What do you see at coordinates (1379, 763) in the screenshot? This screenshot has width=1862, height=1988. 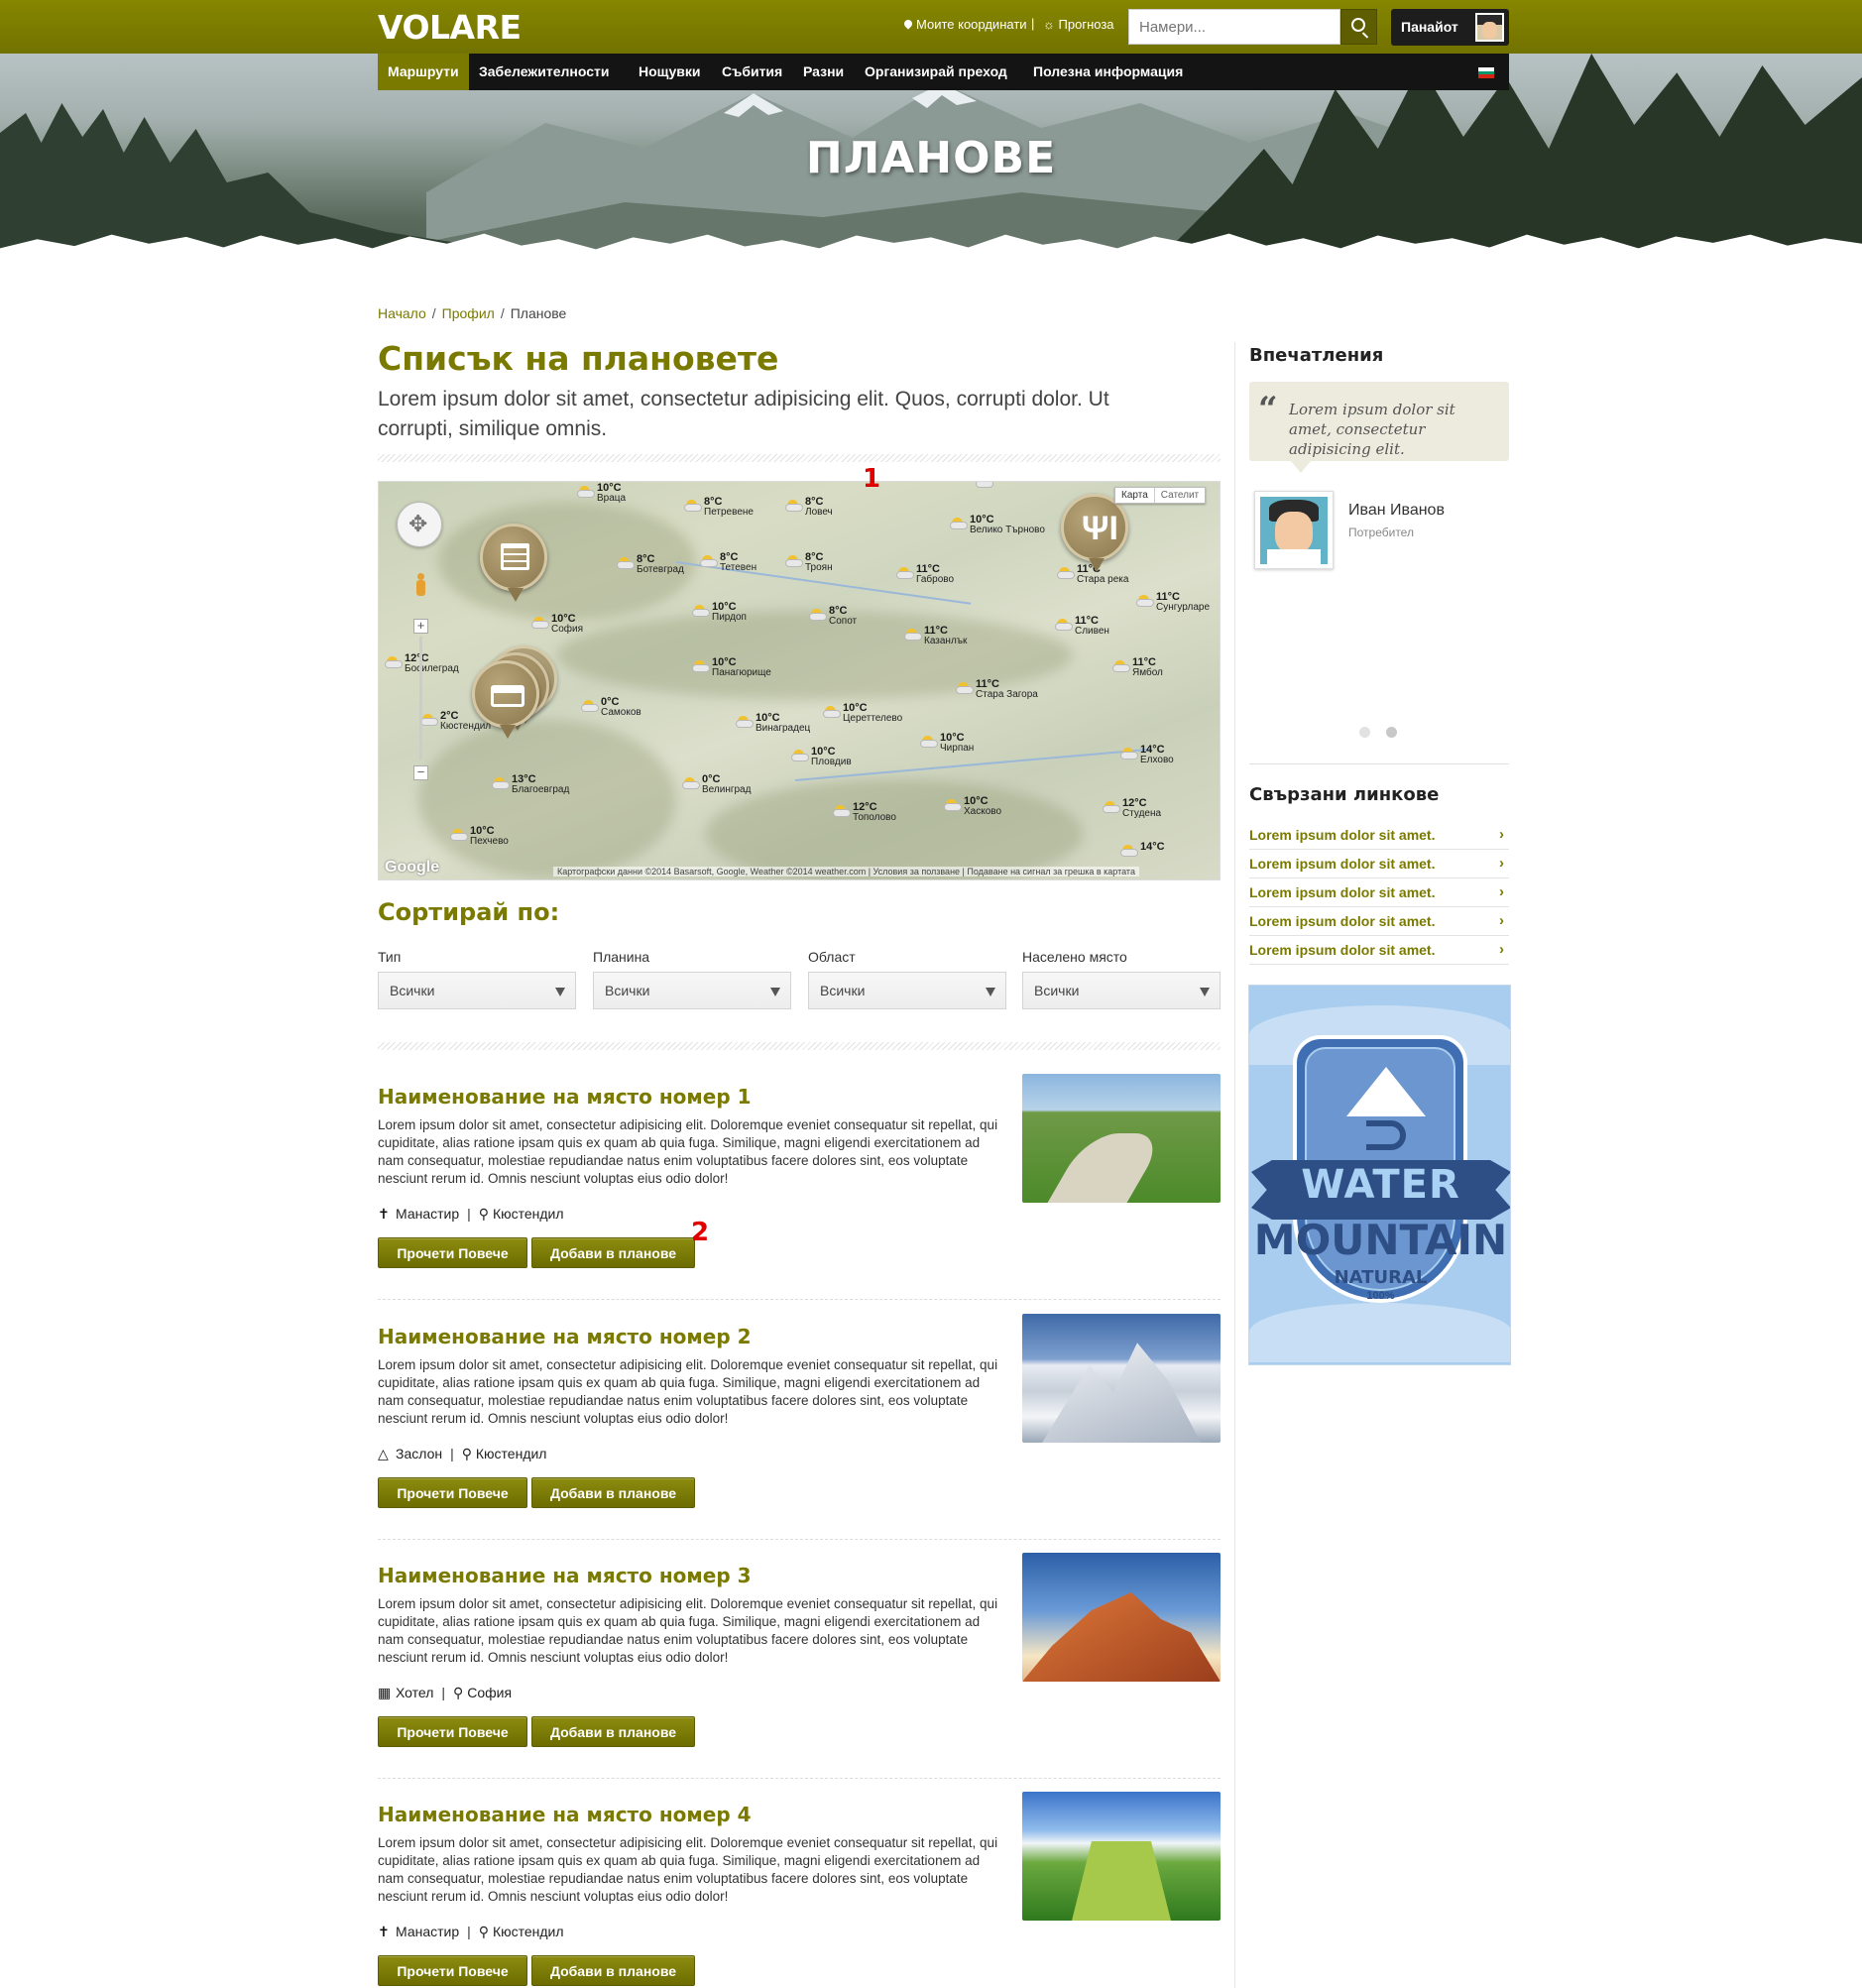 I see `sidebar-separator` at bounding box center [1379, 763].